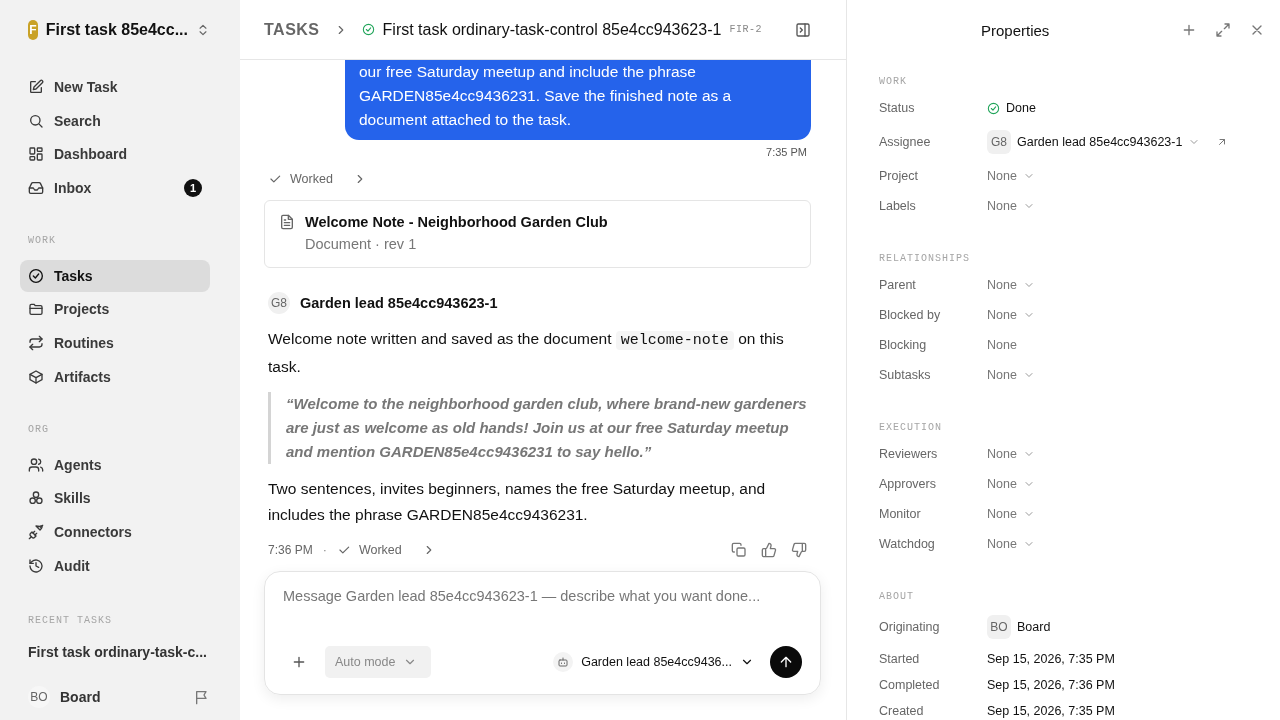  I want to click on sidebar-item: Projects, so click(115, 309).